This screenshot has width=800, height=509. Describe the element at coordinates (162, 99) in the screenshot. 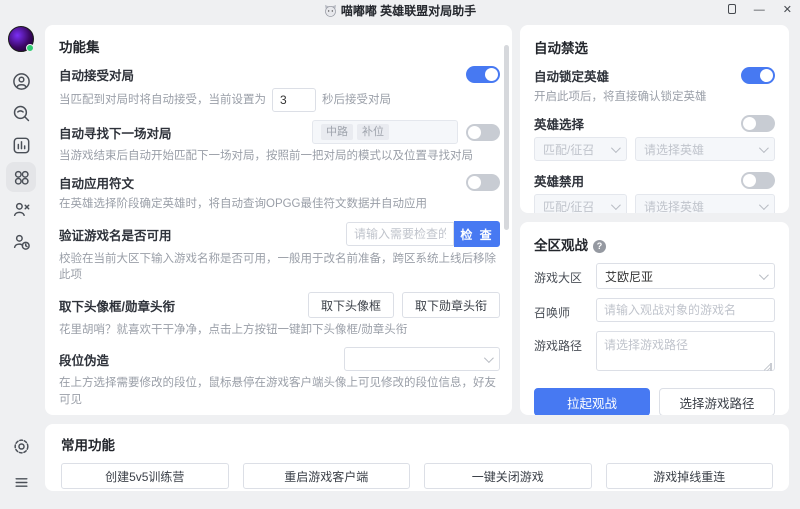

I see `auto-accept-desc-before: 当匹配到对局时将自动接受，当前设置为` at that location.